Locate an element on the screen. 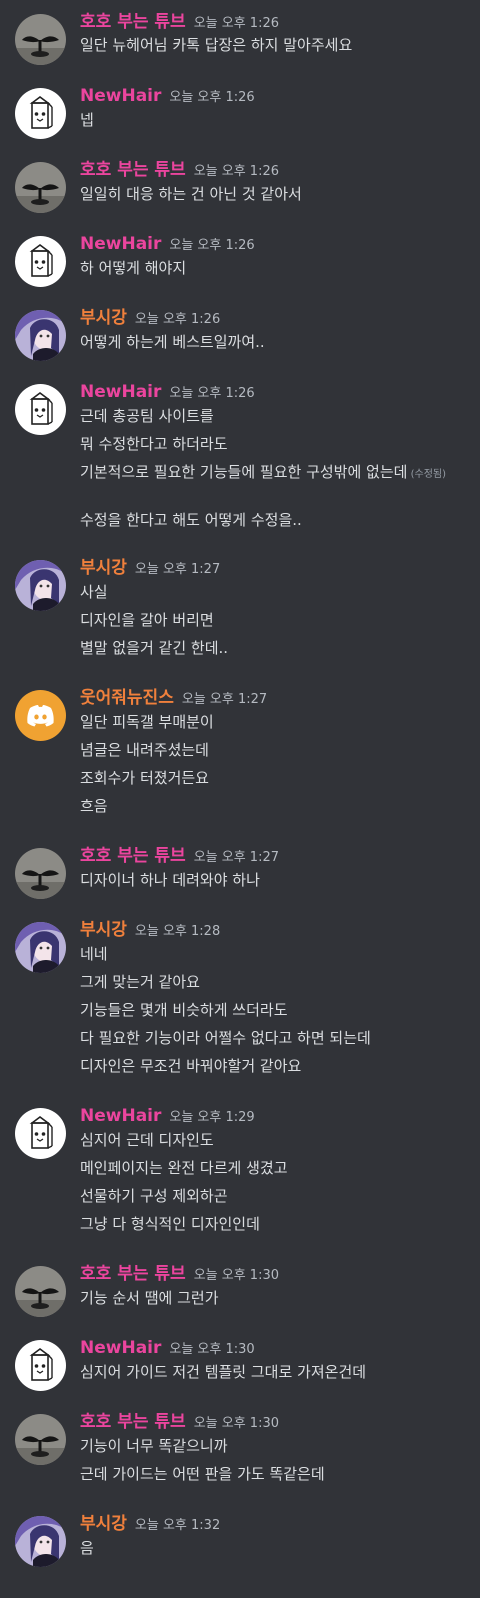 The image size is (480, 1598). message-text: 메인페이지는 완전 다르게 생겼고 is located at coordinates (276, 1168).